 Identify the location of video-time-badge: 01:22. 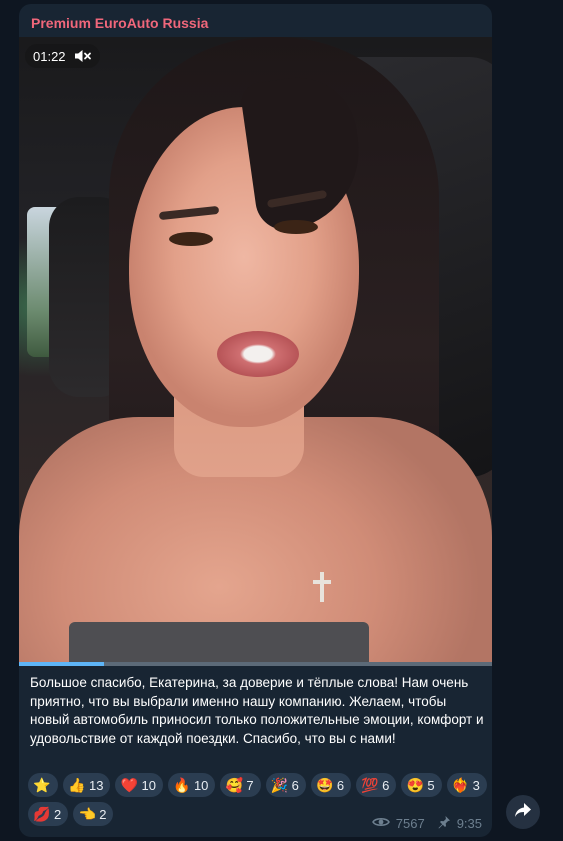
(62, 56).